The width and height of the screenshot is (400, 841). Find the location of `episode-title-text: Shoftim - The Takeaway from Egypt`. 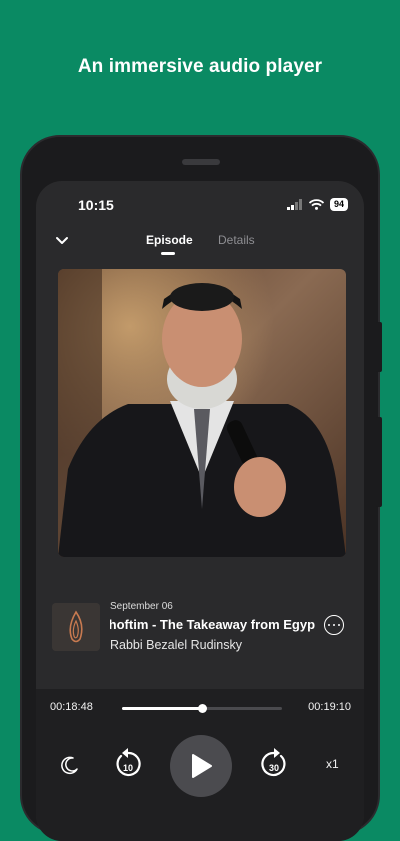

episode-title-text: Shoftim - The Takeaway from Egypt is located at coordinates (212, 624).